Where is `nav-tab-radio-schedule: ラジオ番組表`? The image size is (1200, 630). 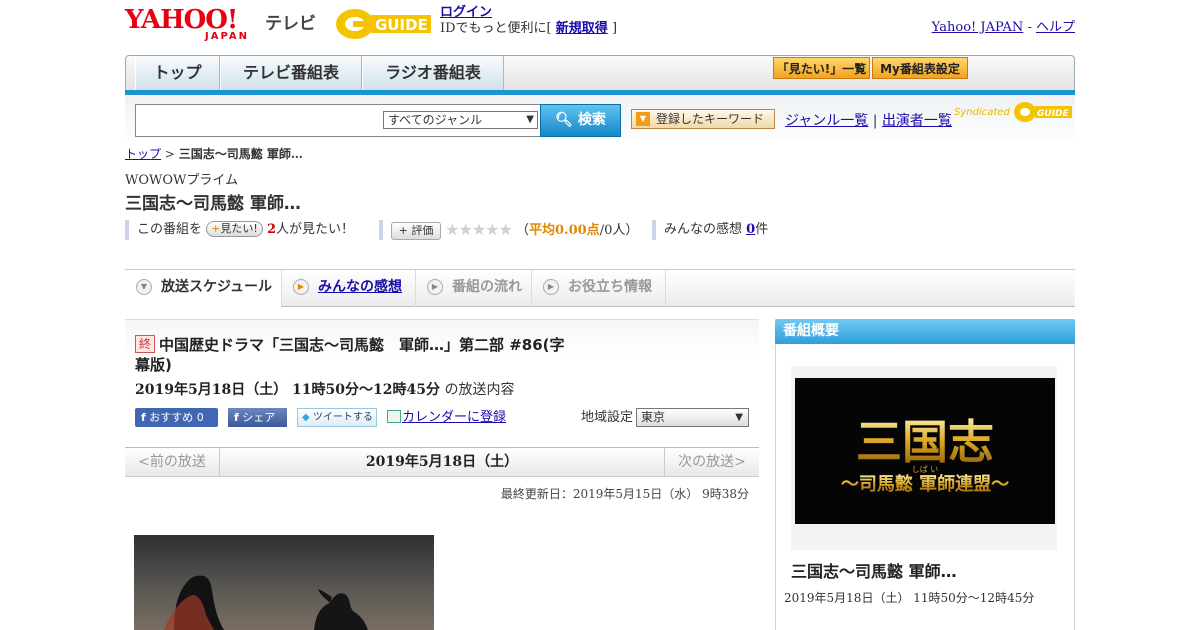 nav-tab-radio-schedule: ラジオ番組表 is located at coordinates (433, 73).